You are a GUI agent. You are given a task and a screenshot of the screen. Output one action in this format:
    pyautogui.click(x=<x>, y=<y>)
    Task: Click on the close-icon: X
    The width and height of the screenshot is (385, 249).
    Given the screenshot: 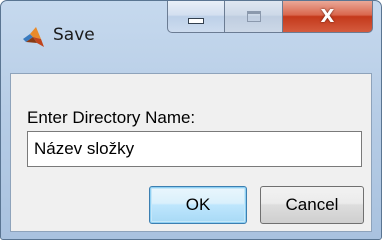 What is the action you would take?
    pyautogui.click(x=327, y=16)
    